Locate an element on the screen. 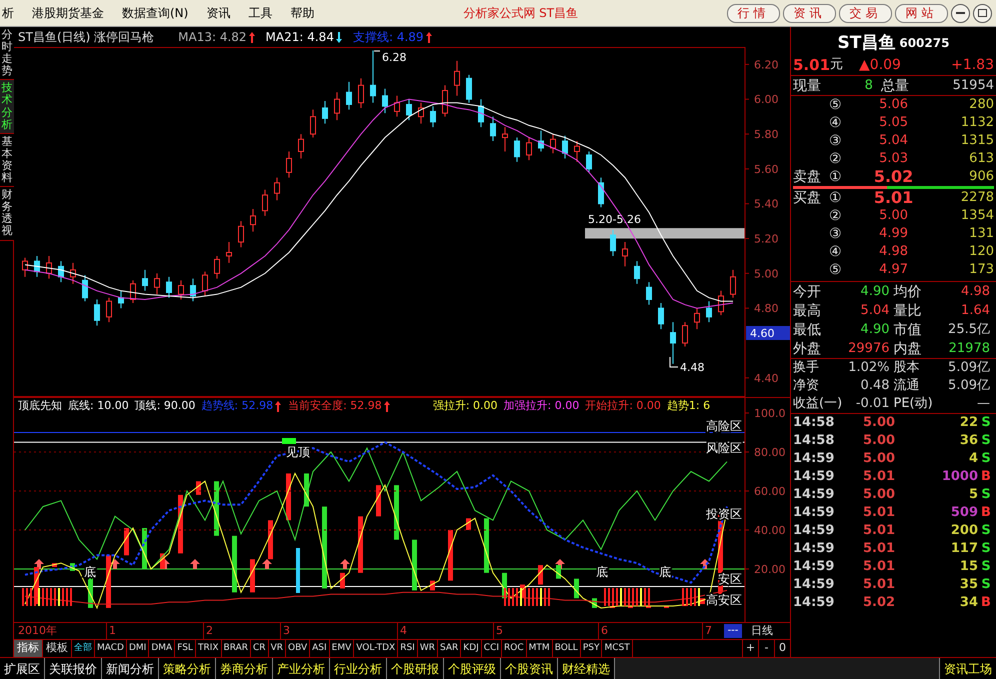 Image resolution: width=996 pixels, height=679 pixels. side-tab: 技术分析 is located at coordinates (7, 107).